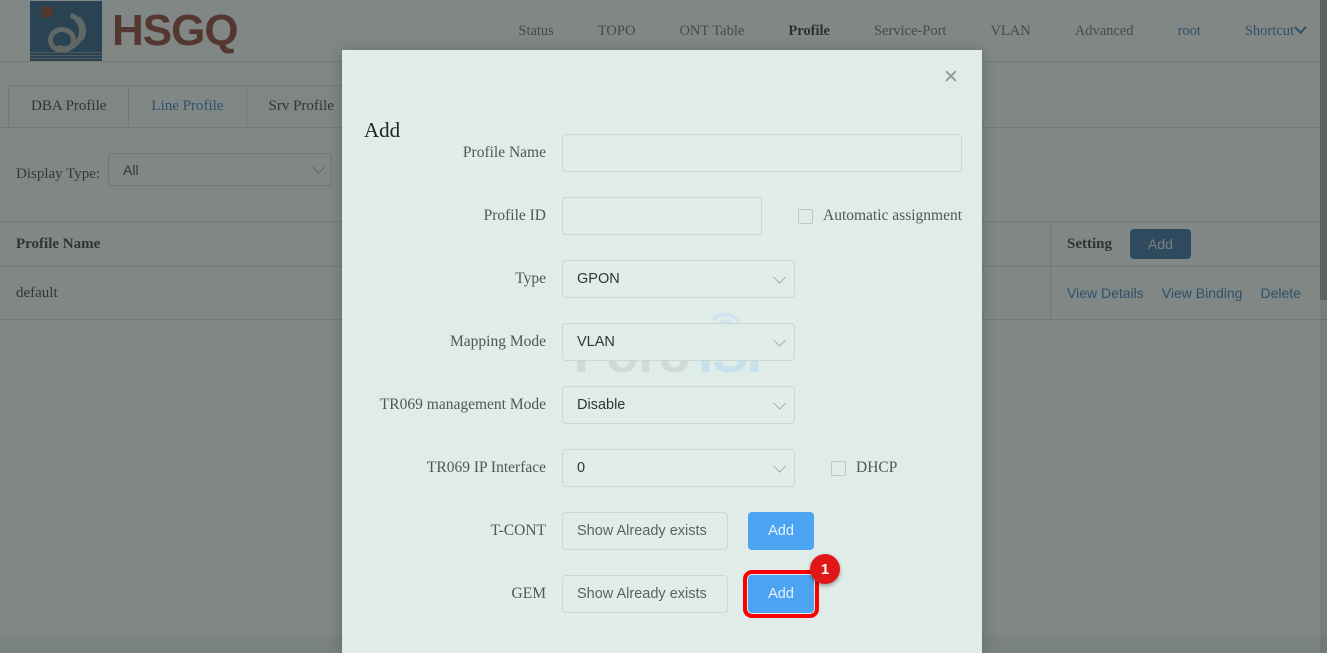  What do you see at coordinates (581, 468) in the screenshot?
I see `tr069-ip-interface-value: 0` at bounding box center [581, 468].